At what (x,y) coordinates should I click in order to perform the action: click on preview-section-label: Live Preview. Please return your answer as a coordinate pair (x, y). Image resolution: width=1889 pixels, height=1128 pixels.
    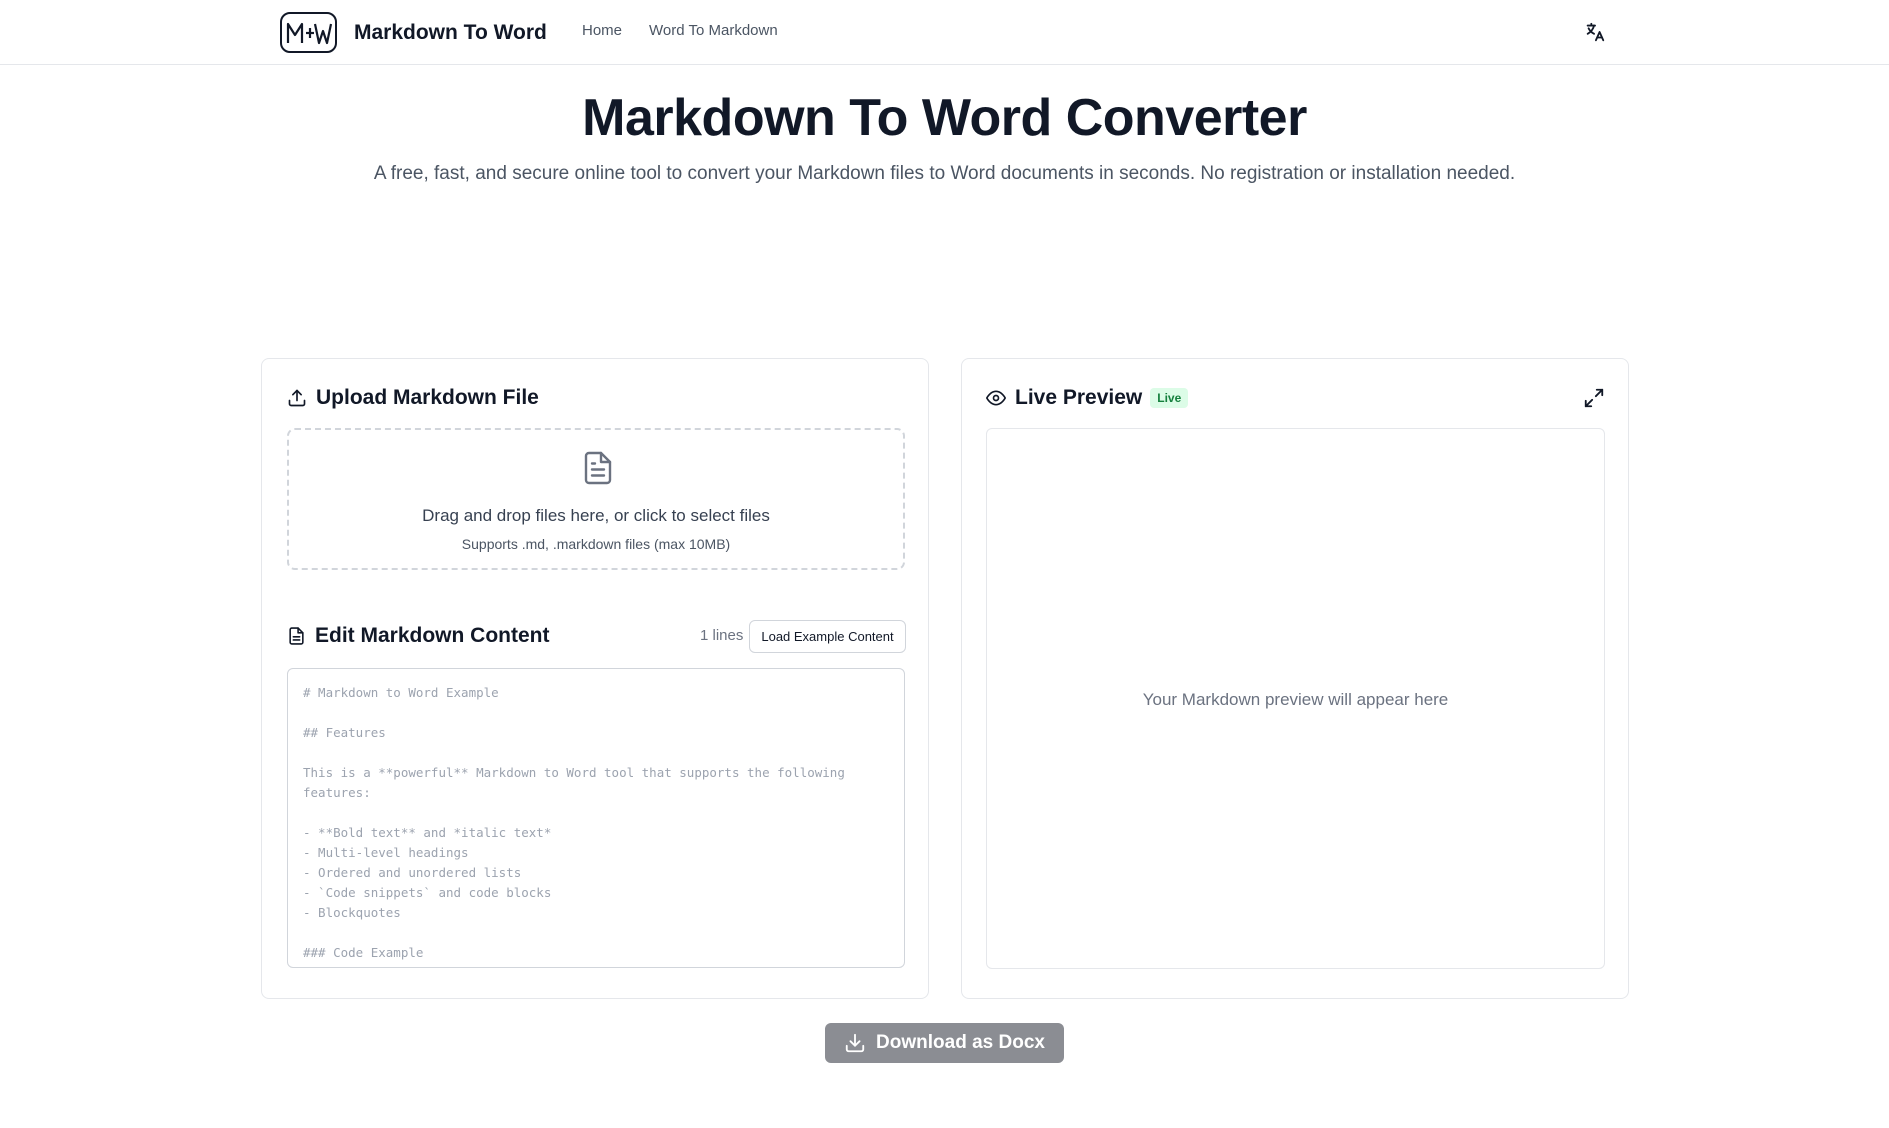
    Looking at the image, I should click on (1079, 397).